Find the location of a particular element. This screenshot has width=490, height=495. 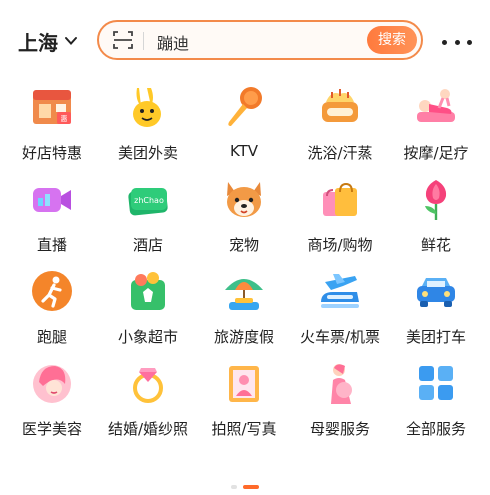

category-label: 按摩/足疗 is located at coordinates (436, 153).